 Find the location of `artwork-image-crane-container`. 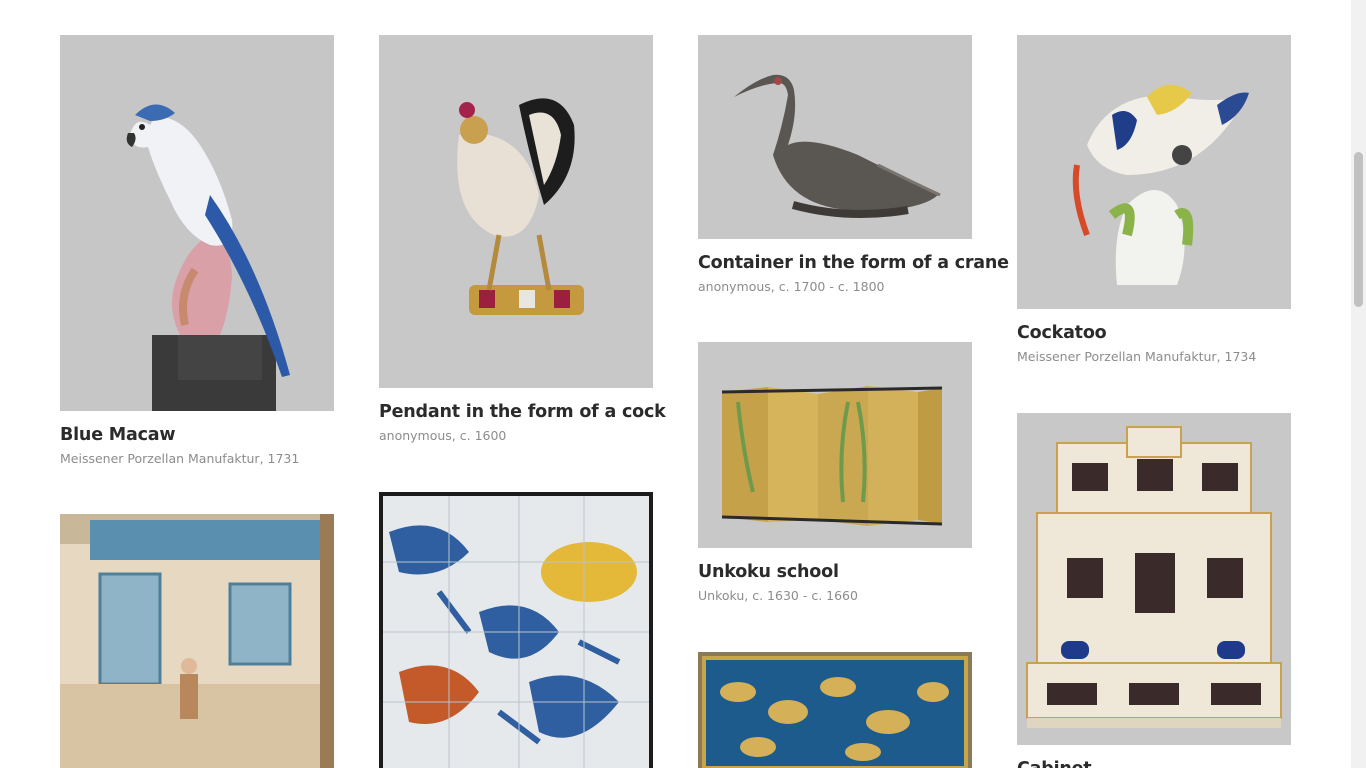

artwork-image-crane-container is located at coordinates (835, 137).